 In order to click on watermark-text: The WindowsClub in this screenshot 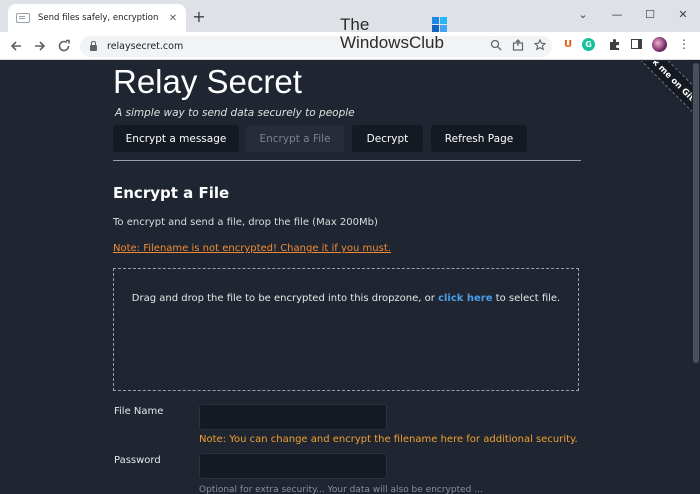, I will do `click(392, 34)`.